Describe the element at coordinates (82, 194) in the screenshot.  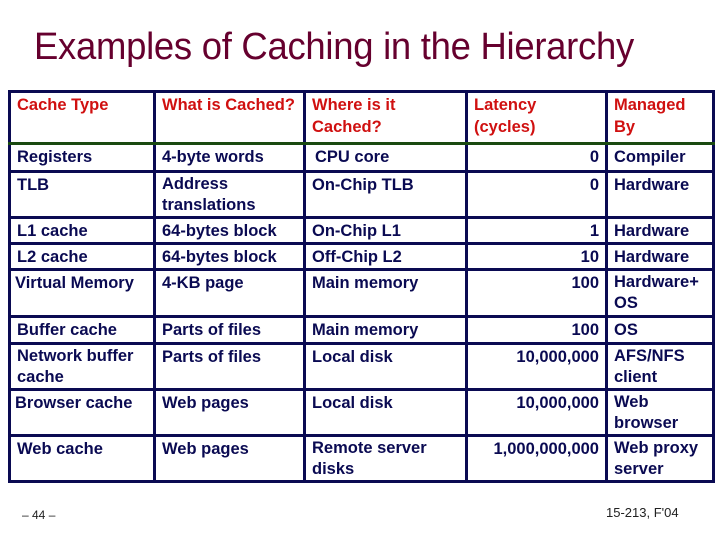
I see `cell-cache-type: TLB` at that location.